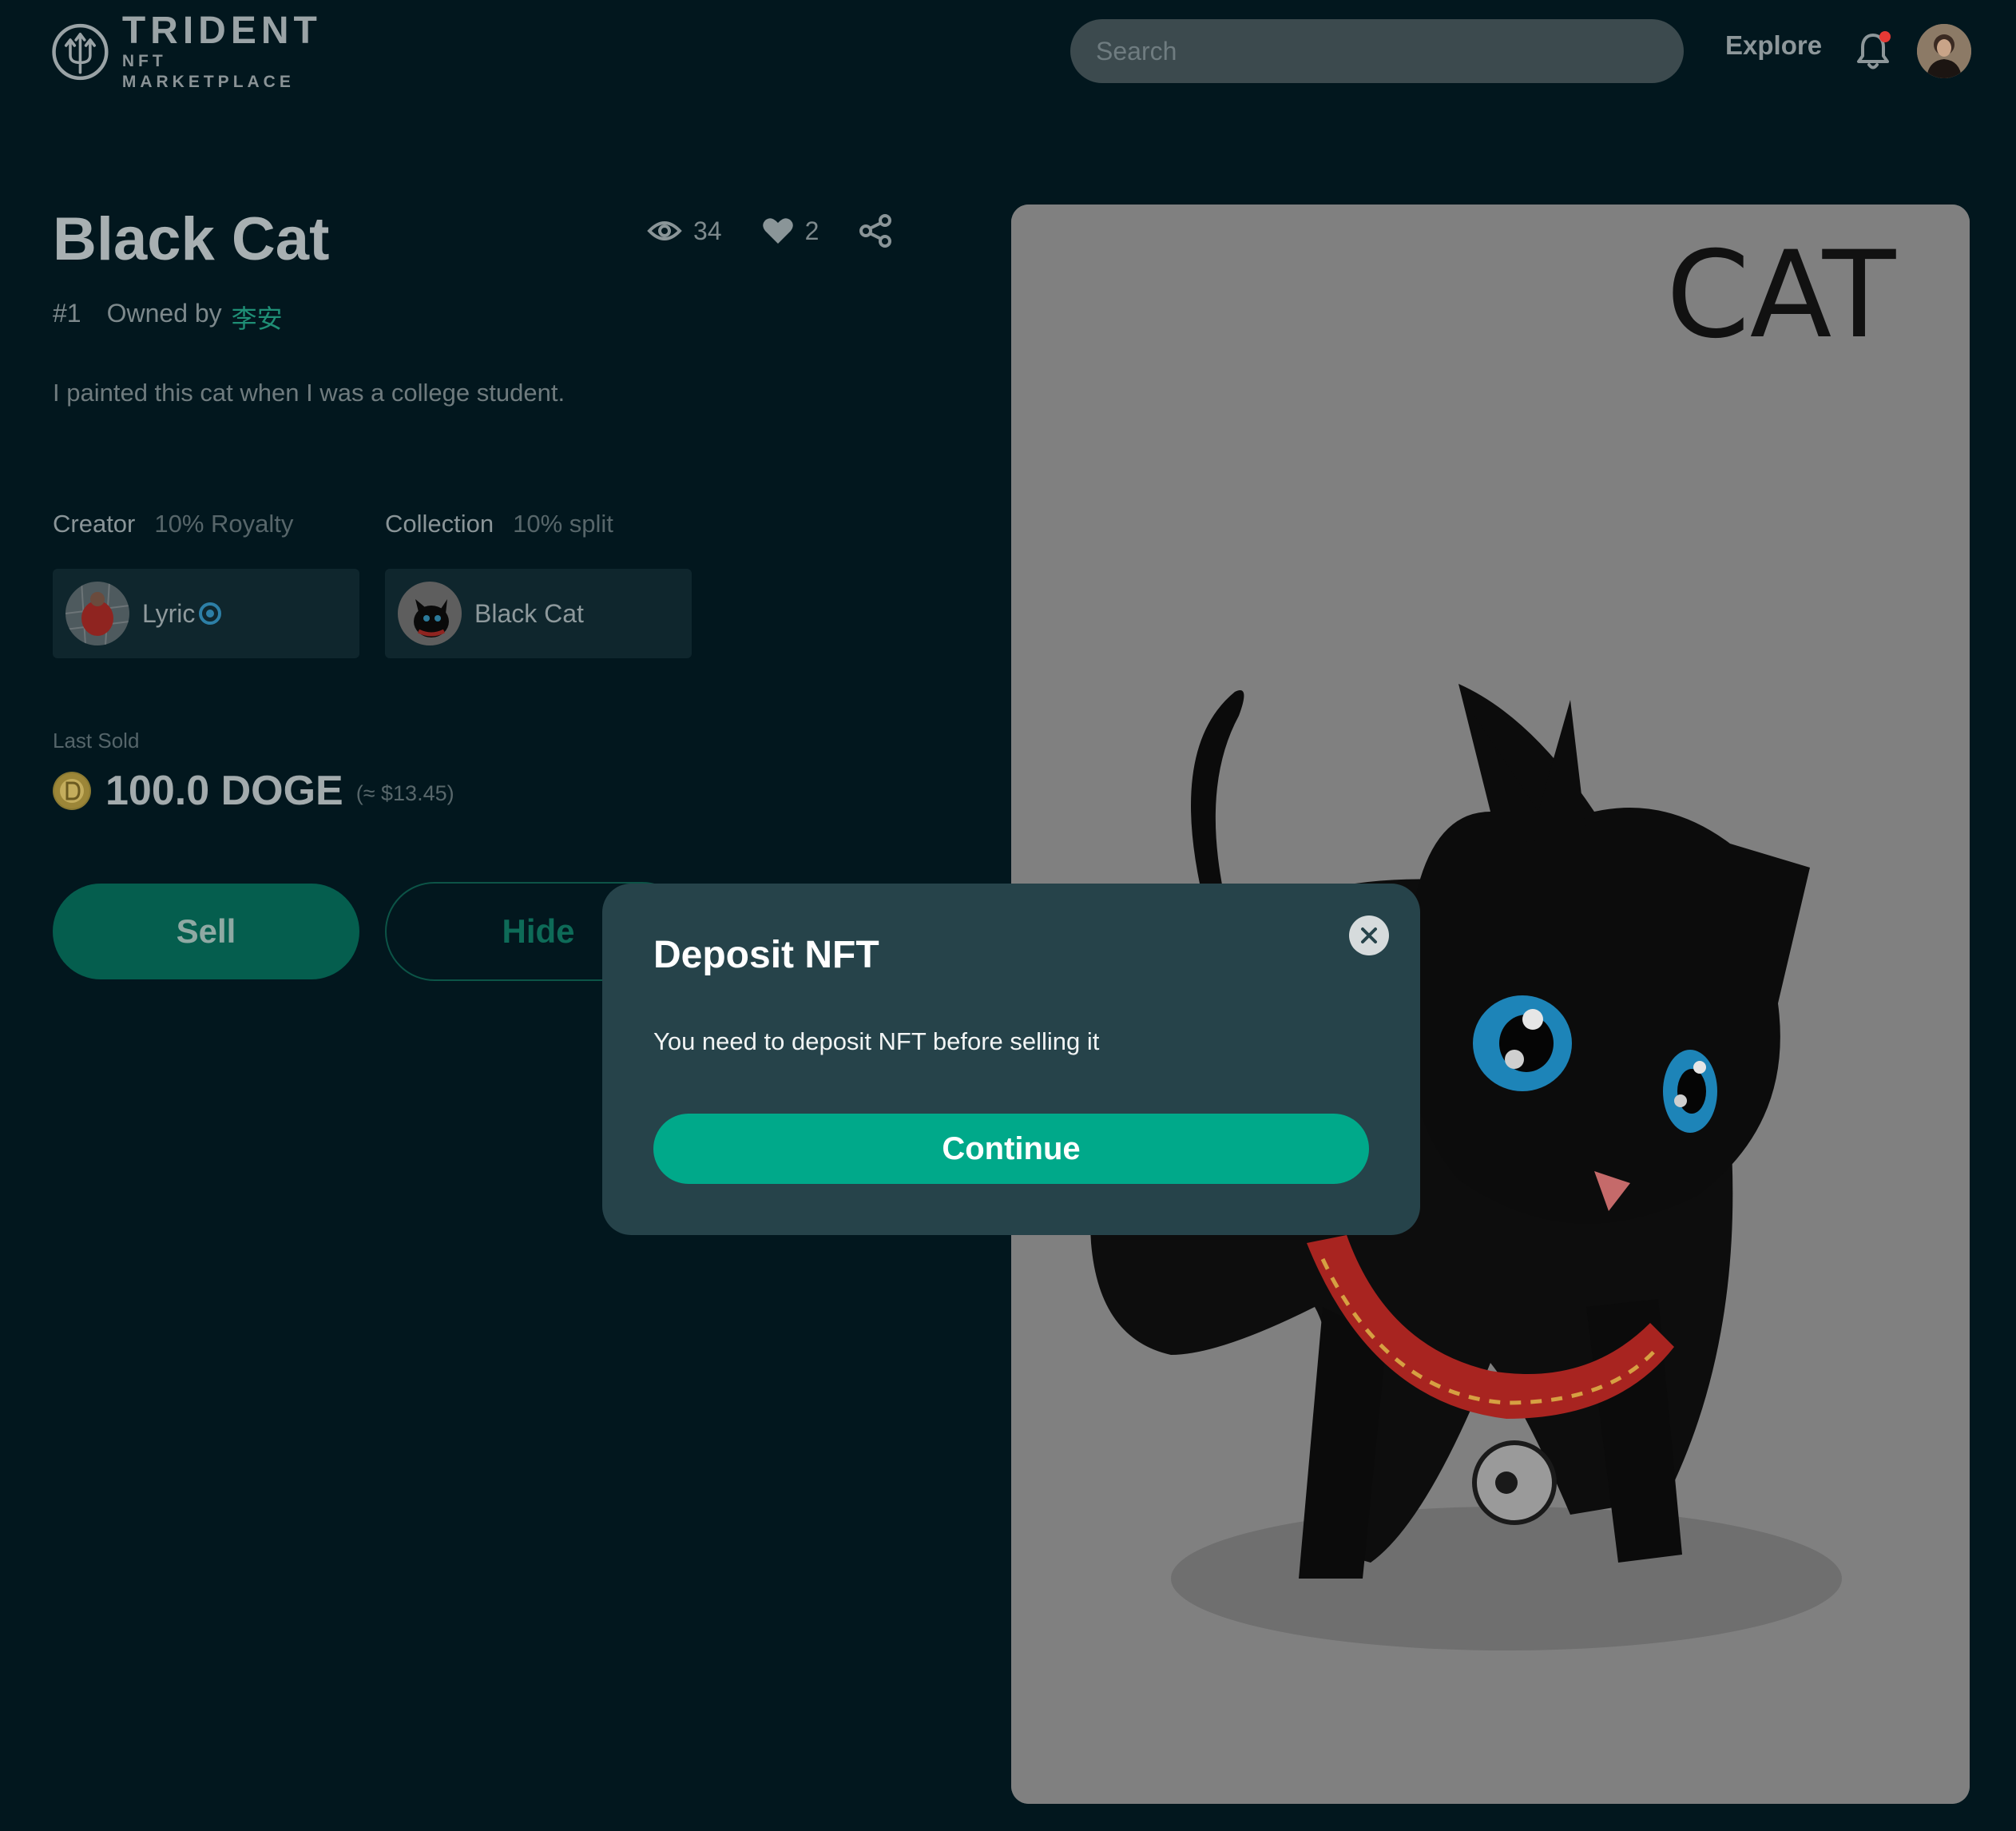 This screenshot has width=2016, height=1831. What do you see at coordinates (97, 613) in the screenshot?
I see `creator-avatar` at bounding box center [97, 613].